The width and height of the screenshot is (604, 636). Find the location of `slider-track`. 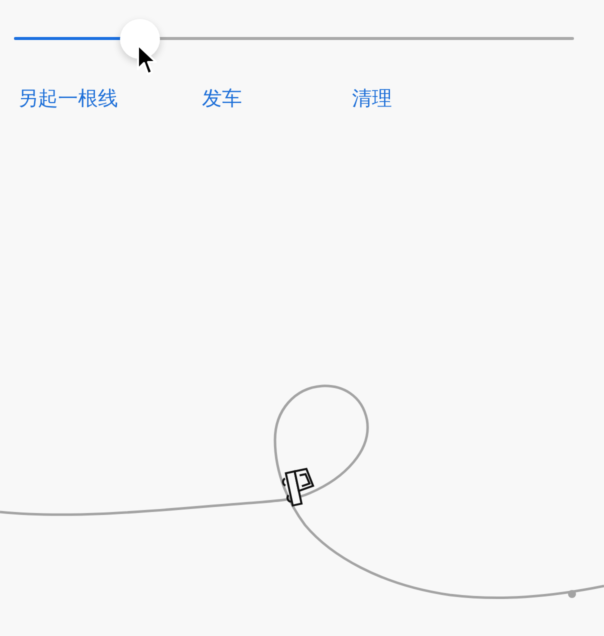

slider-track is located at coordinates (294, 39).